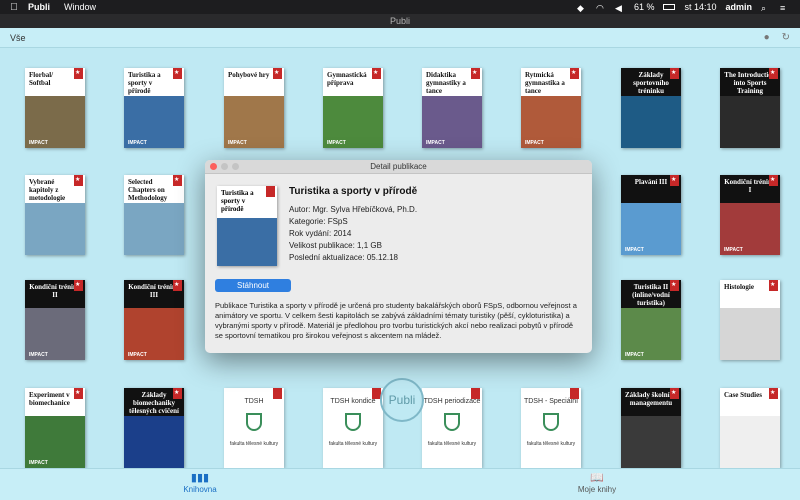  I want to click on dialog-titlebar: Detail publikace, so click(398, 167).